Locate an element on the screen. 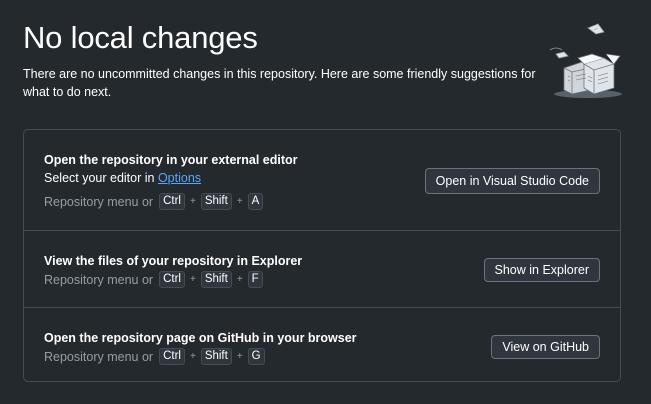  page-title: No local changes is located at coordinates (140, 37).